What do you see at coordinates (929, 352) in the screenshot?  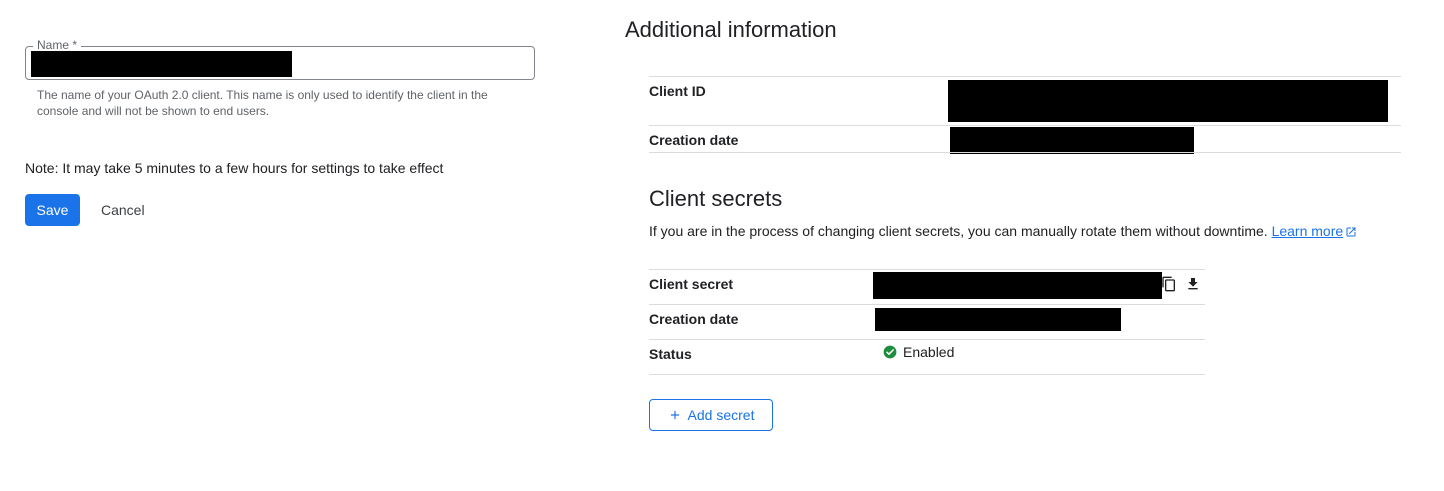 I see `status-value-text: Enabled` at bounding box center [929, 352].